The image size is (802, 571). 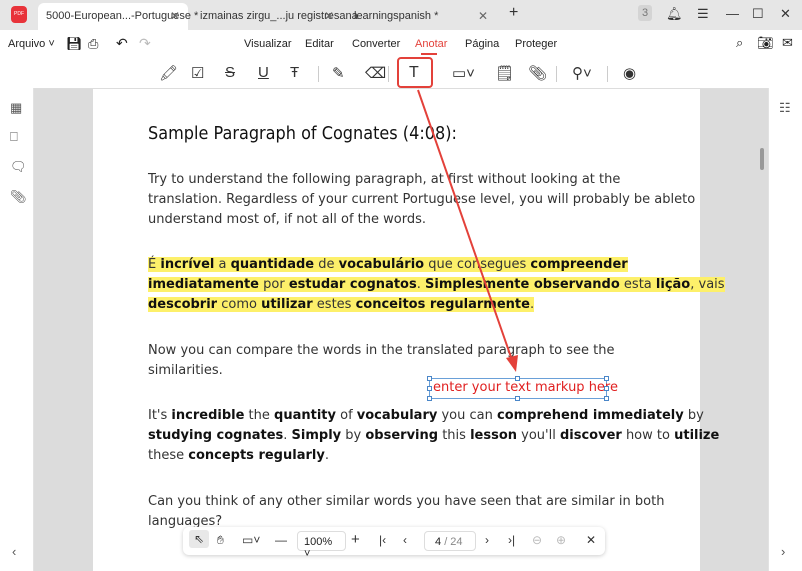 What do you see at coordinates (220, 540) in the screenshot?
I see `hand-tool-icon: ✋︎` at bounding box center [220, 540].